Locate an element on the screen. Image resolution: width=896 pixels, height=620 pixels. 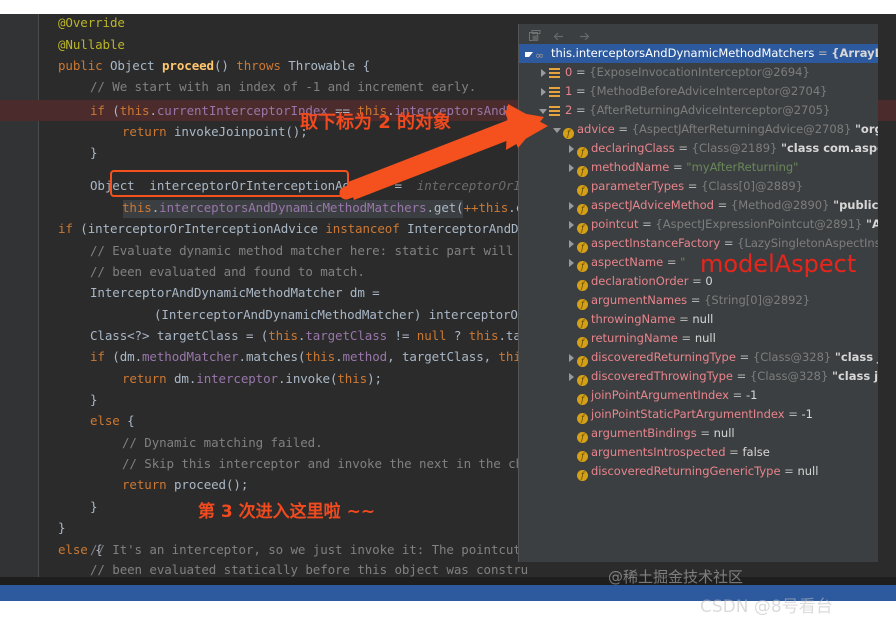
variable-value: "class jav is located at coordinates (856, 357).